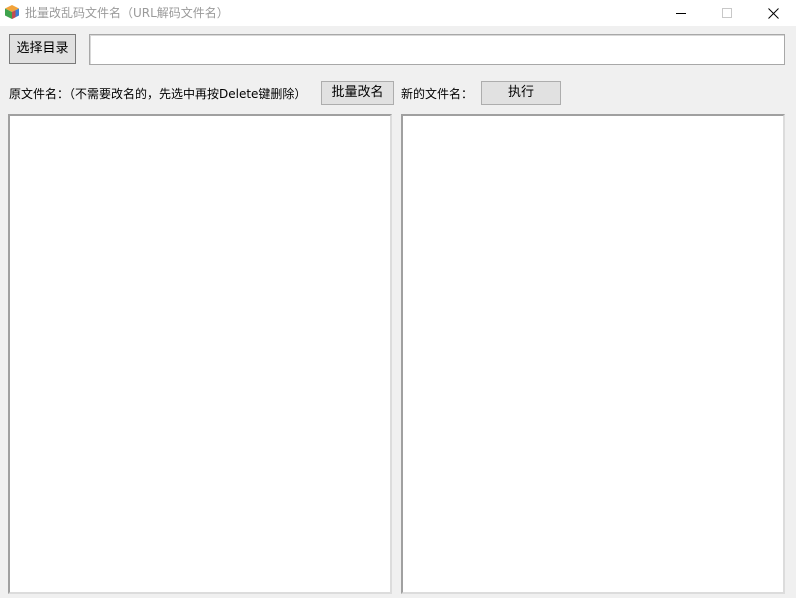 The height and width of the screenshot is (598, 796). I want to click on maximize-icon, so click(727, 13).